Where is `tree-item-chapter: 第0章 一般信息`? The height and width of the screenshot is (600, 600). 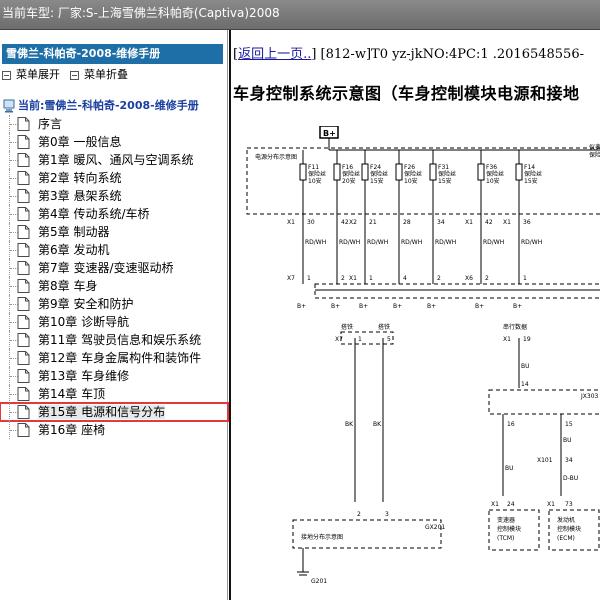 tree-item-chapter: 第0章 一般信息 is located at coordinates (114, 142).